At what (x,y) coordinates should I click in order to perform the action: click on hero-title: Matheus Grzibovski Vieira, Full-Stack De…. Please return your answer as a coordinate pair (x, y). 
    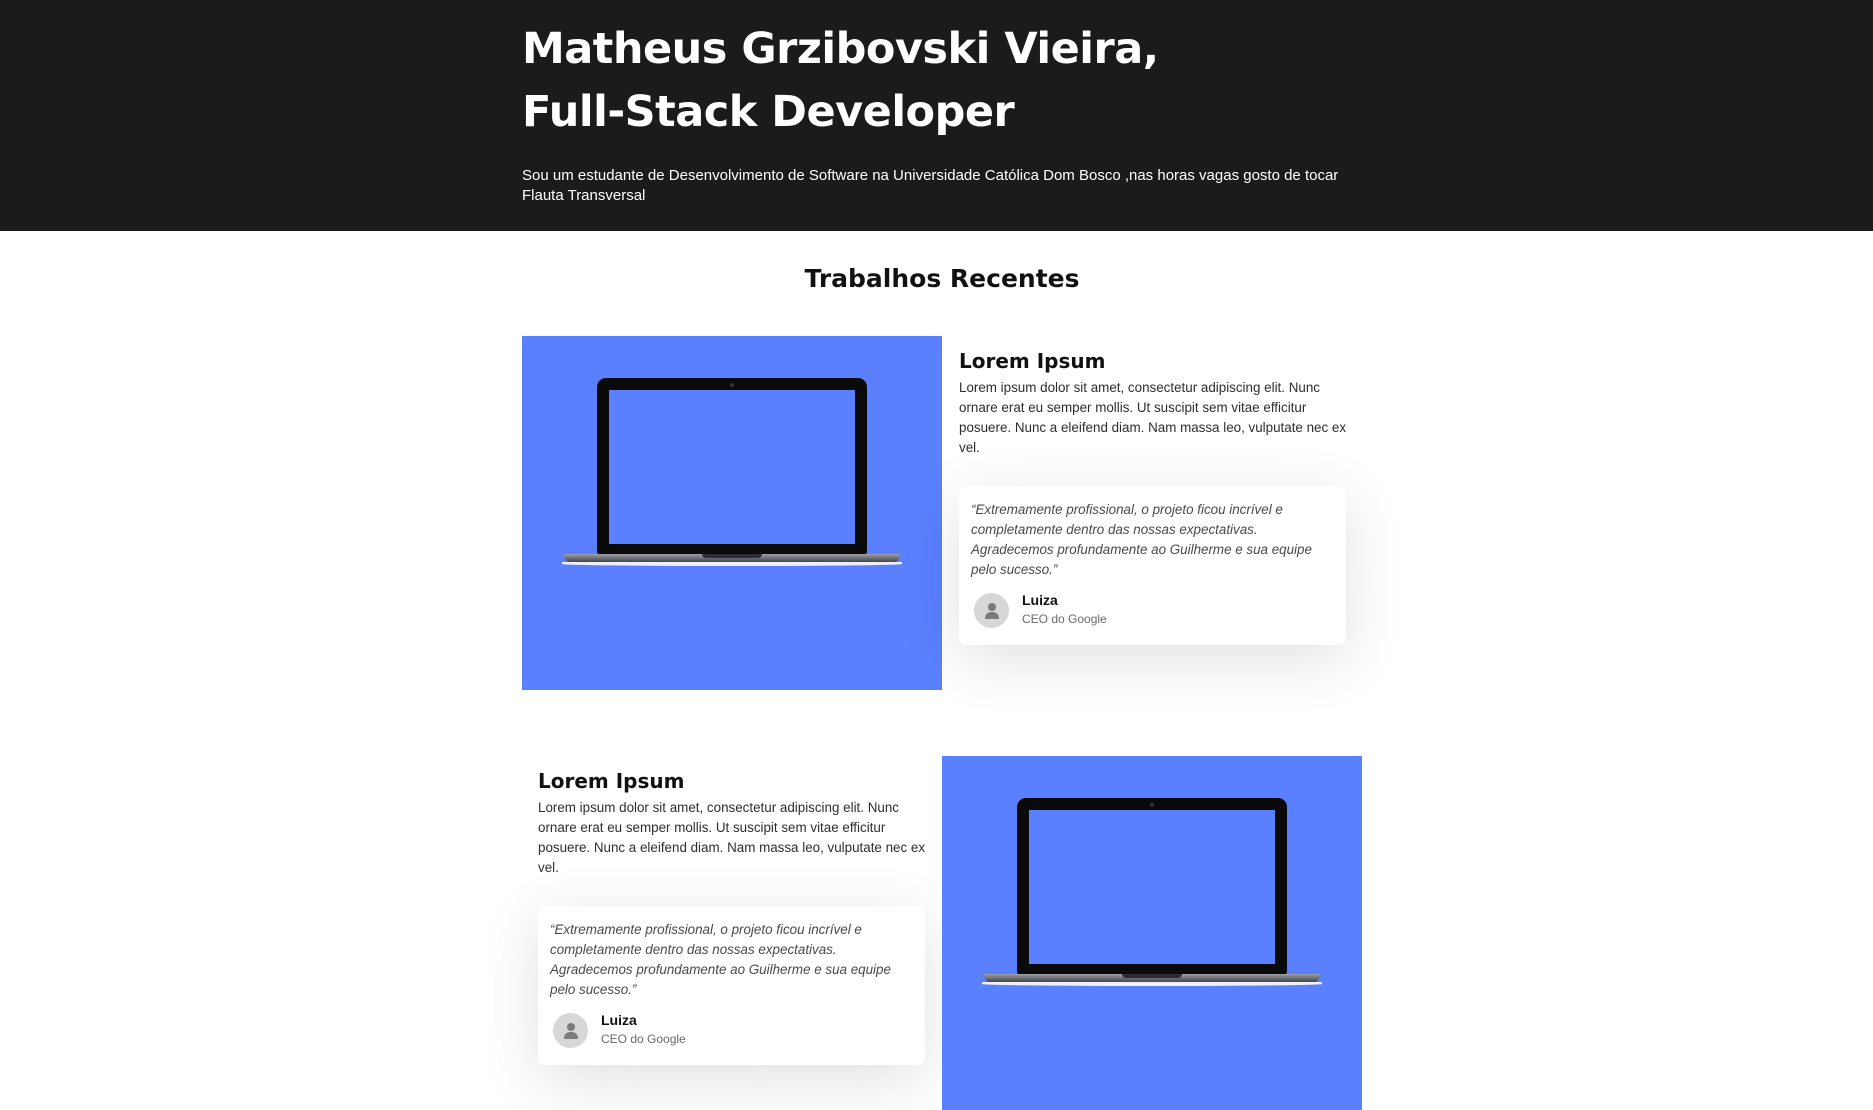
    Looking at the image, I should click on (942, 81).